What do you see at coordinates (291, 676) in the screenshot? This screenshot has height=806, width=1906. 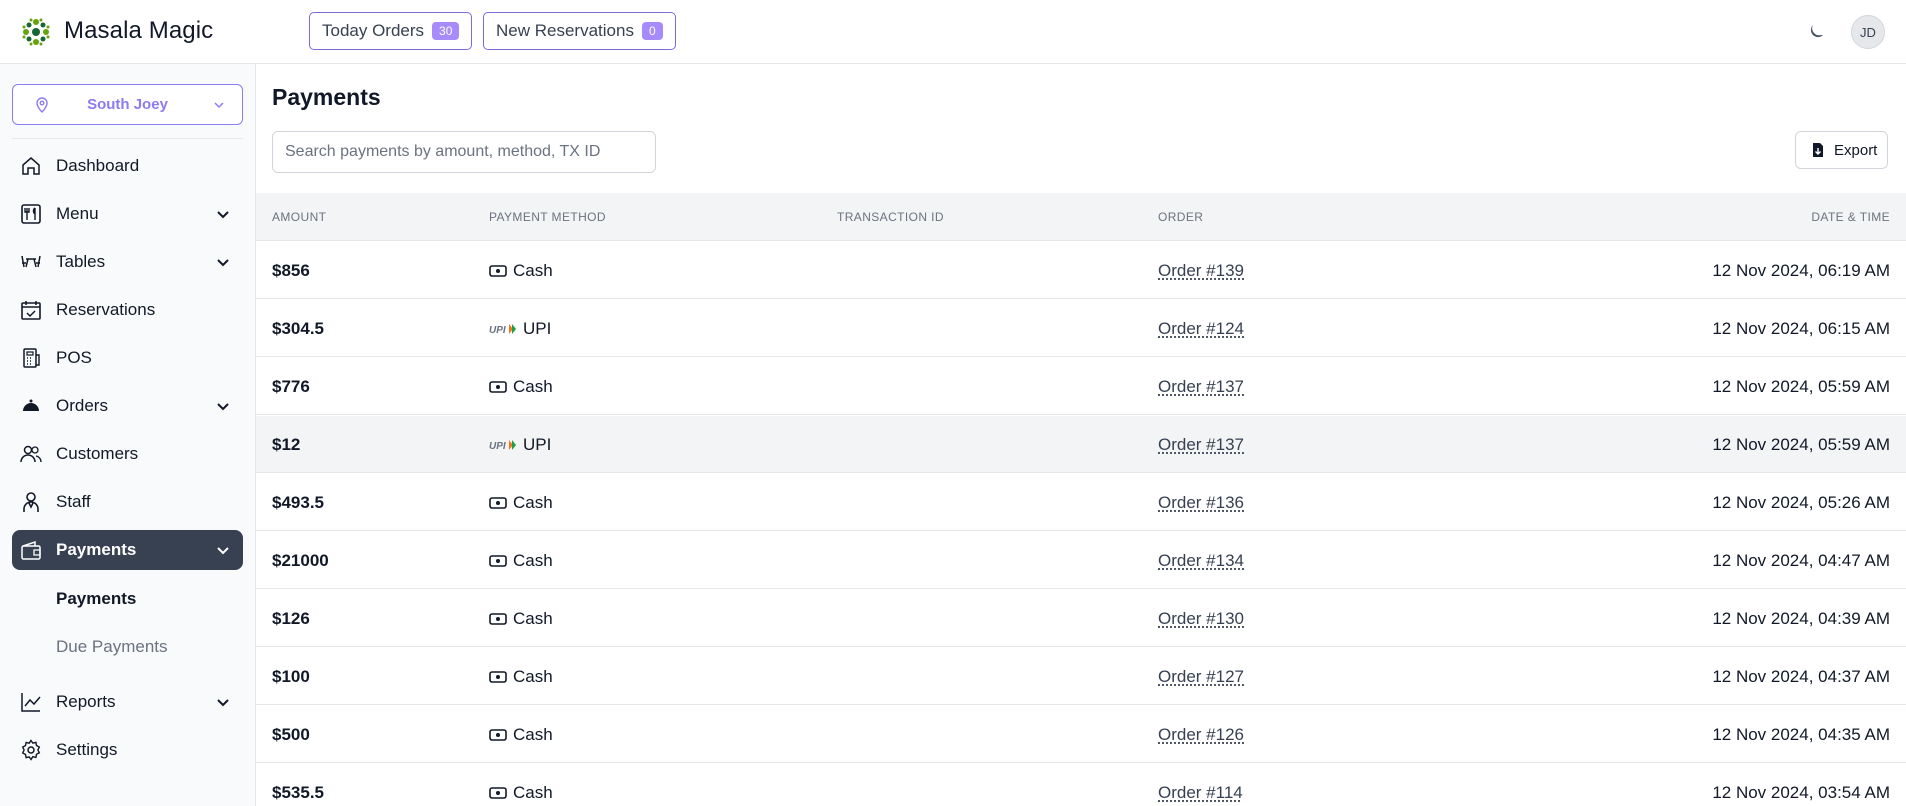 I see `amount-cell: $100` at bounding box center [291, 676].